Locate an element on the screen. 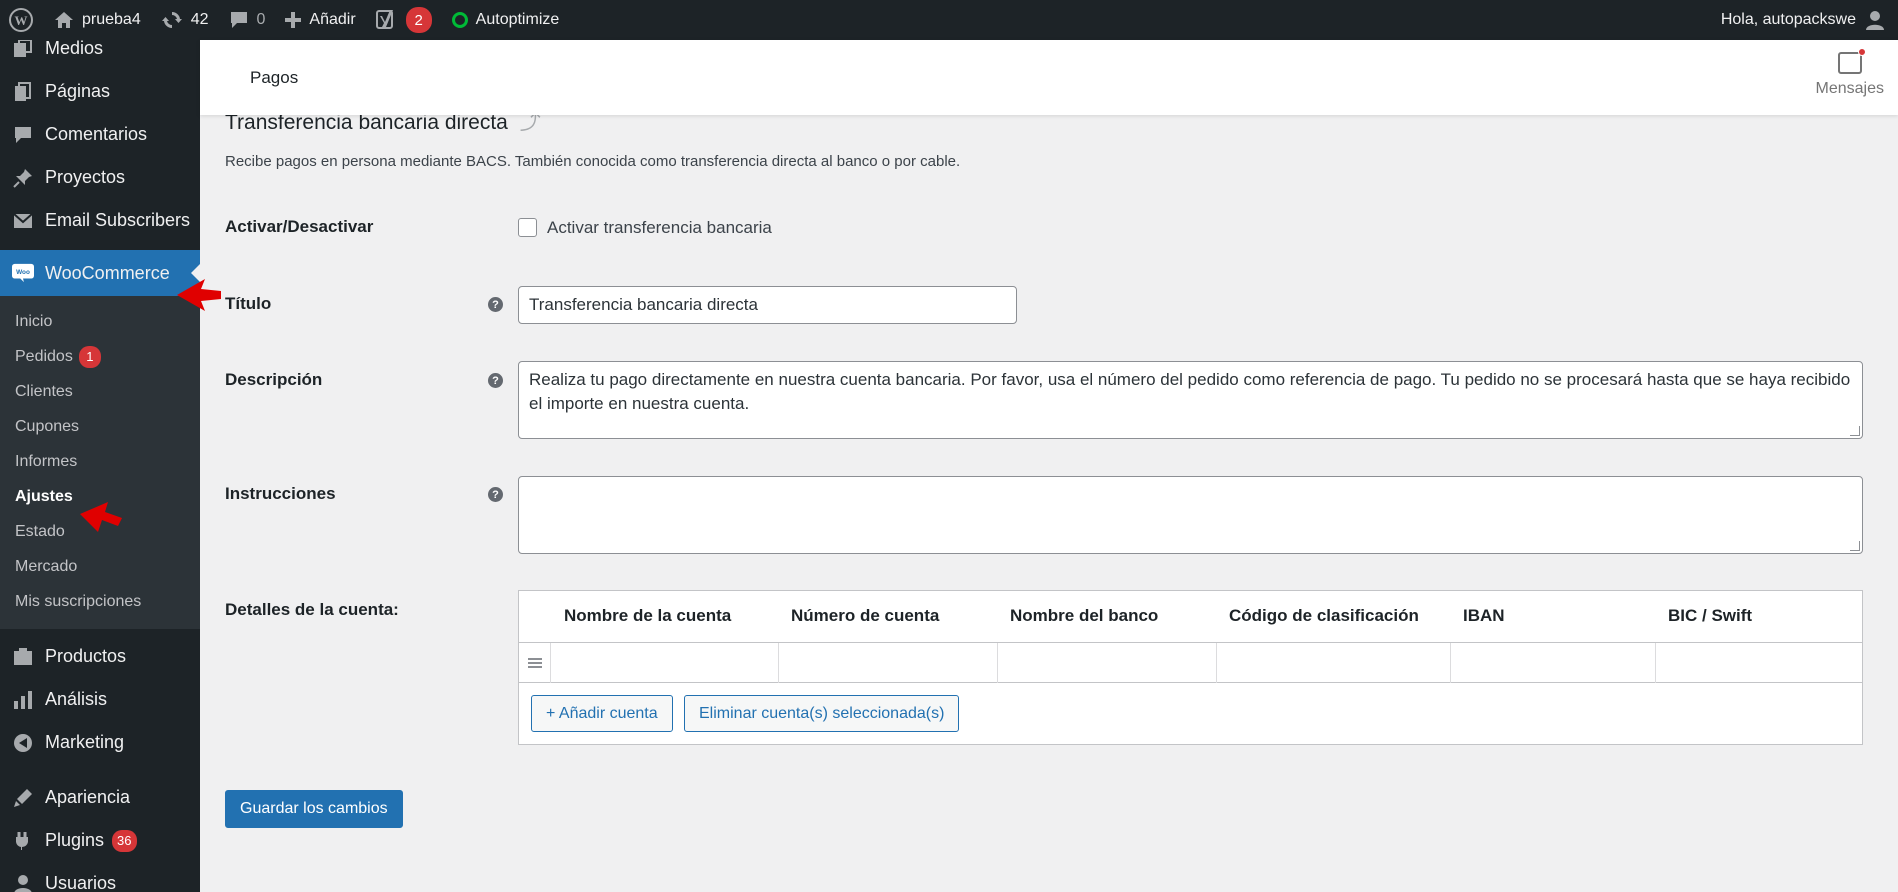 The height and width of the screenshot is (892, 1898). submenu-item-cupones: Cupones is located at coordinates (100, 426).